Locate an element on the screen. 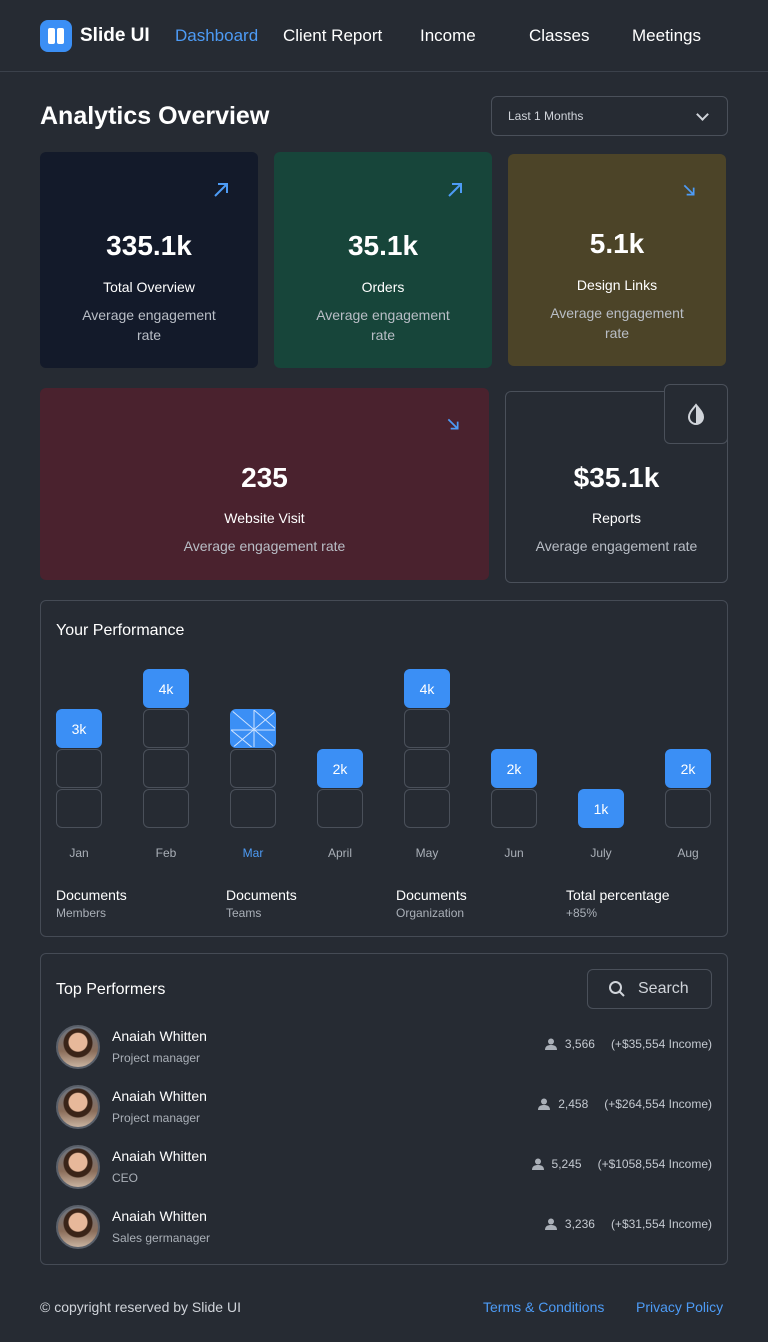  performance-title: Your Performance is located at coordinates (120, 630).